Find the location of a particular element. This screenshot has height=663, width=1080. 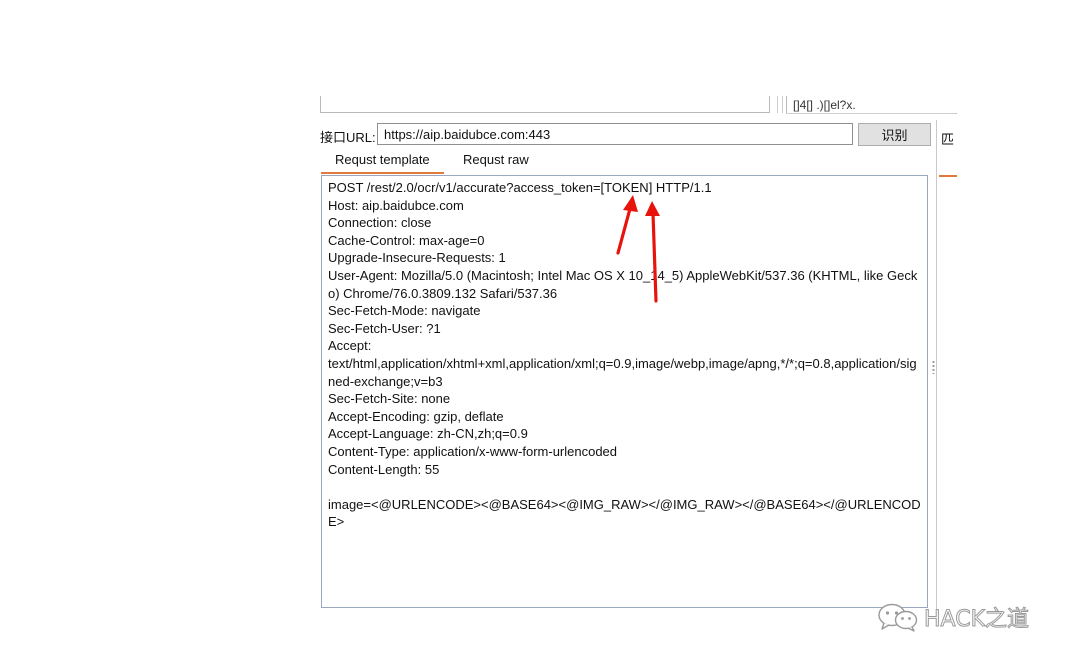

tab-request-raw: Requst raw is located at coordinates (496, 162).